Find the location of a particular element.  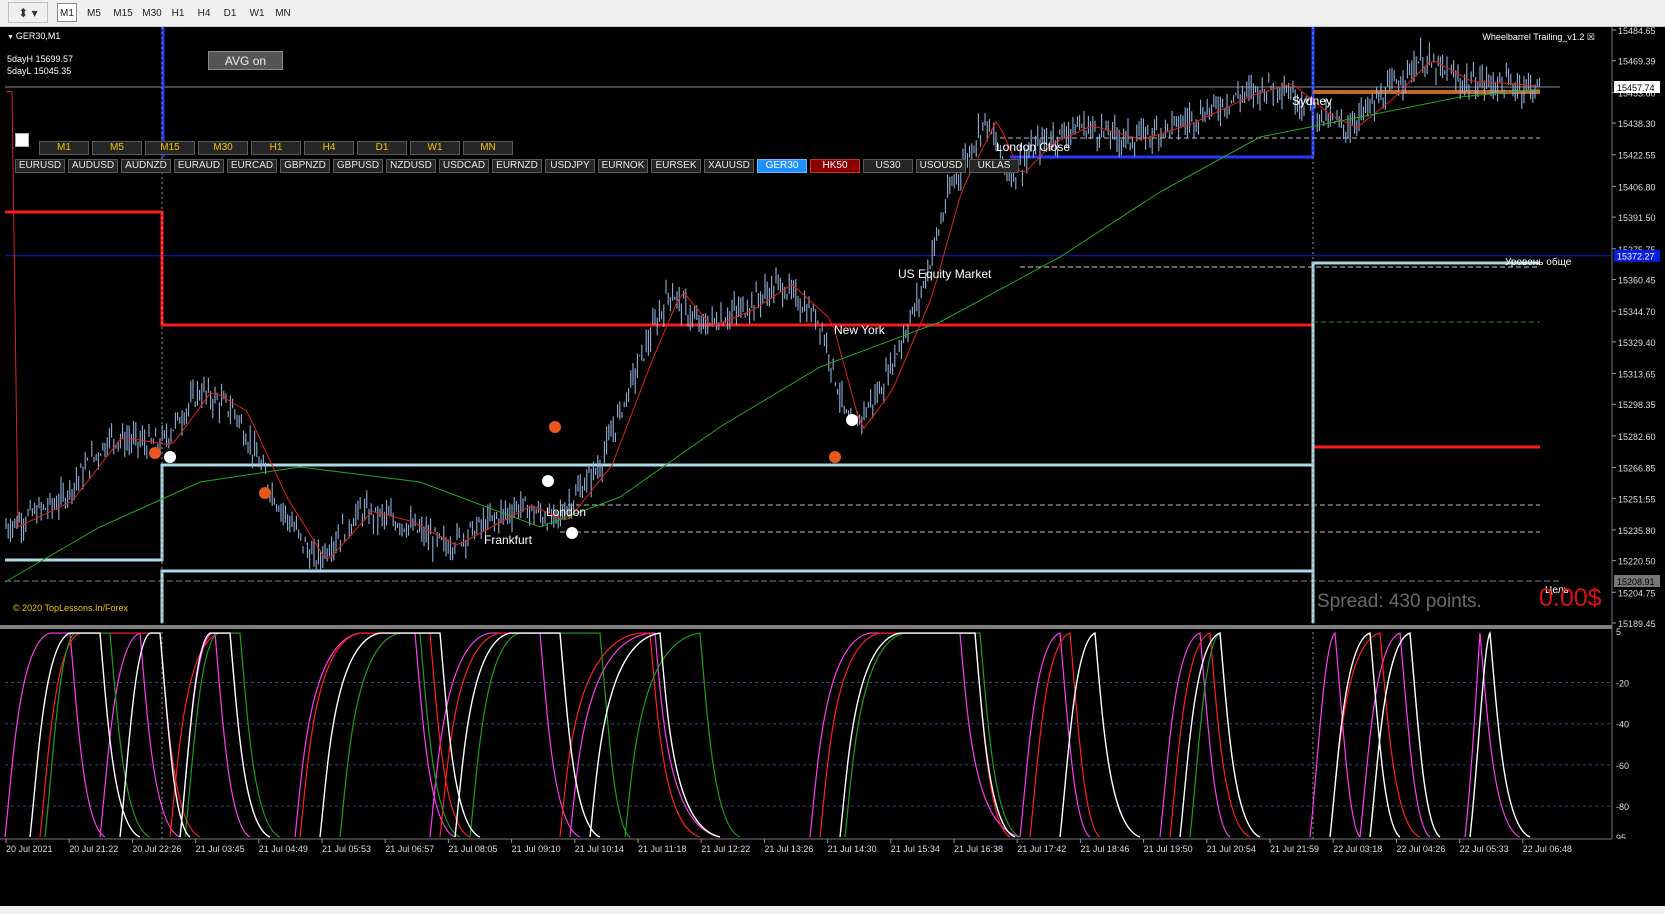

panel-checkbox is located at coordinates (22, 140).